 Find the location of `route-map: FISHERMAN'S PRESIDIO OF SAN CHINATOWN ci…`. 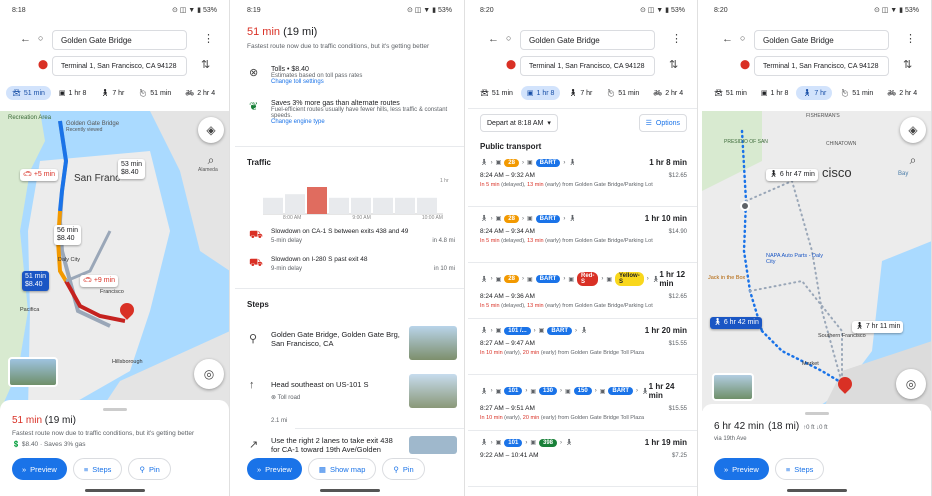

route-map: FISHERMAN'S PRESIDIO OF SAN CHINATOWN ci… is located at coordinates (816, 261).